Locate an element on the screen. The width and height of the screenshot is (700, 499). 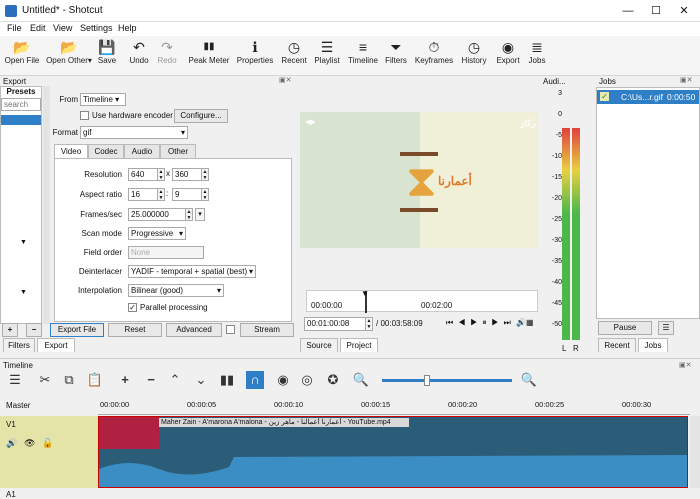
tab-source: Source is located at coordinates (319, 345).